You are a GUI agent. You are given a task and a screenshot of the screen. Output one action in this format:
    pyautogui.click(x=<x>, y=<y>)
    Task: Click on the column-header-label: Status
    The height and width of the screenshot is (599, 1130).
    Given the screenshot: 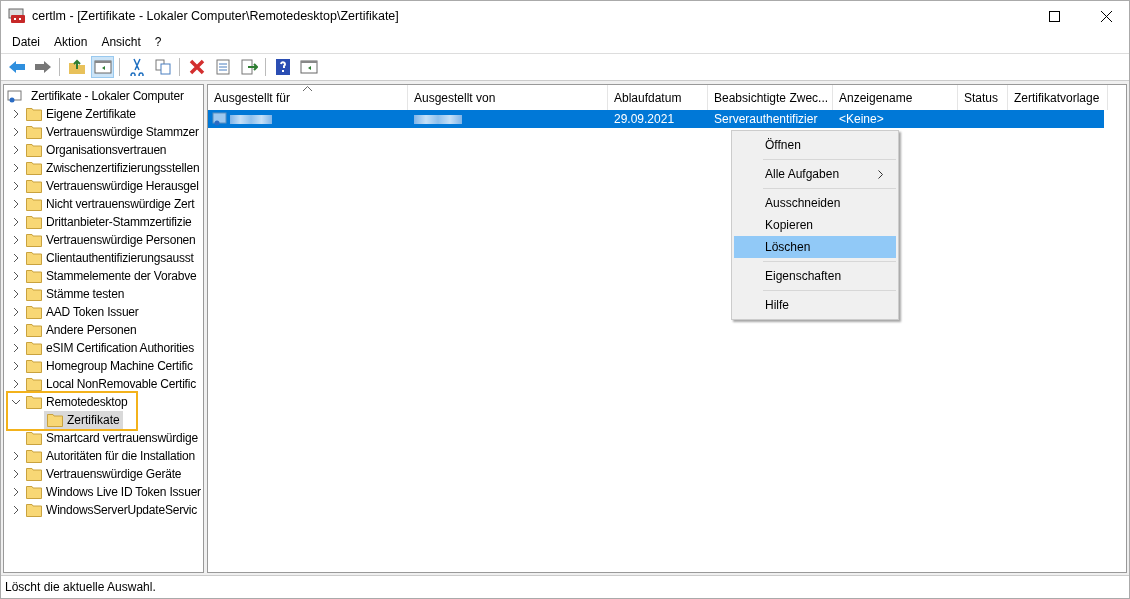 What is the action you would take?
    pyautogui.click(x=981, y=97)
    